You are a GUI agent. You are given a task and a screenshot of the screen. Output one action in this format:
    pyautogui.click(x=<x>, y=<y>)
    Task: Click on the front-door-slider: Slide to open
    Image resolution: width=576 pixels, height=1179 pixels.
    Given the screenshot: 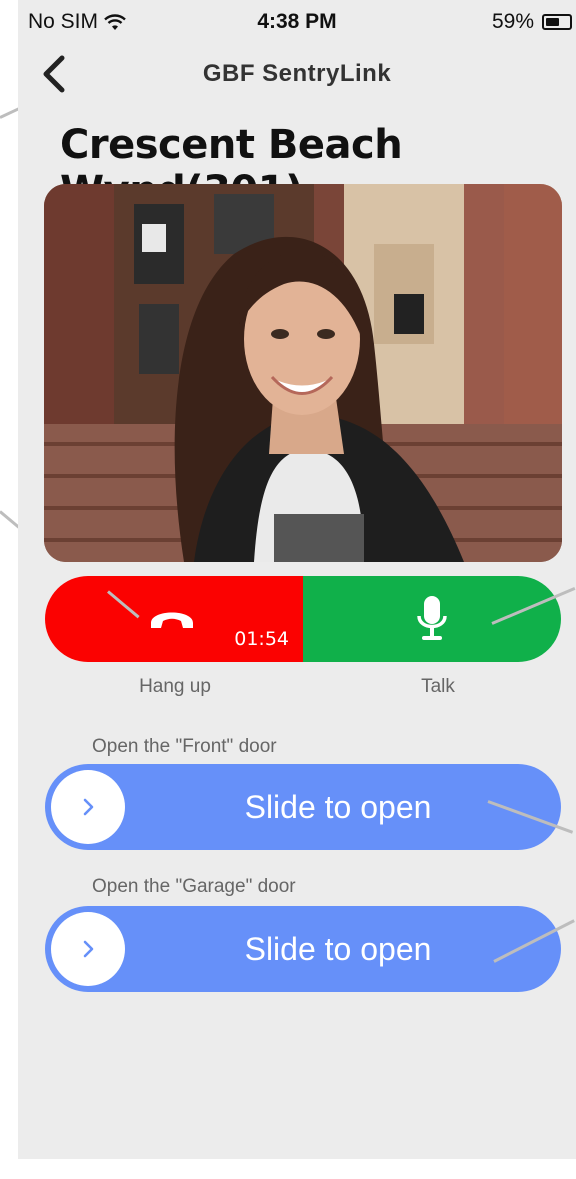 What is the action you would take?
    pyautogui.click(x=303, y=807)
    